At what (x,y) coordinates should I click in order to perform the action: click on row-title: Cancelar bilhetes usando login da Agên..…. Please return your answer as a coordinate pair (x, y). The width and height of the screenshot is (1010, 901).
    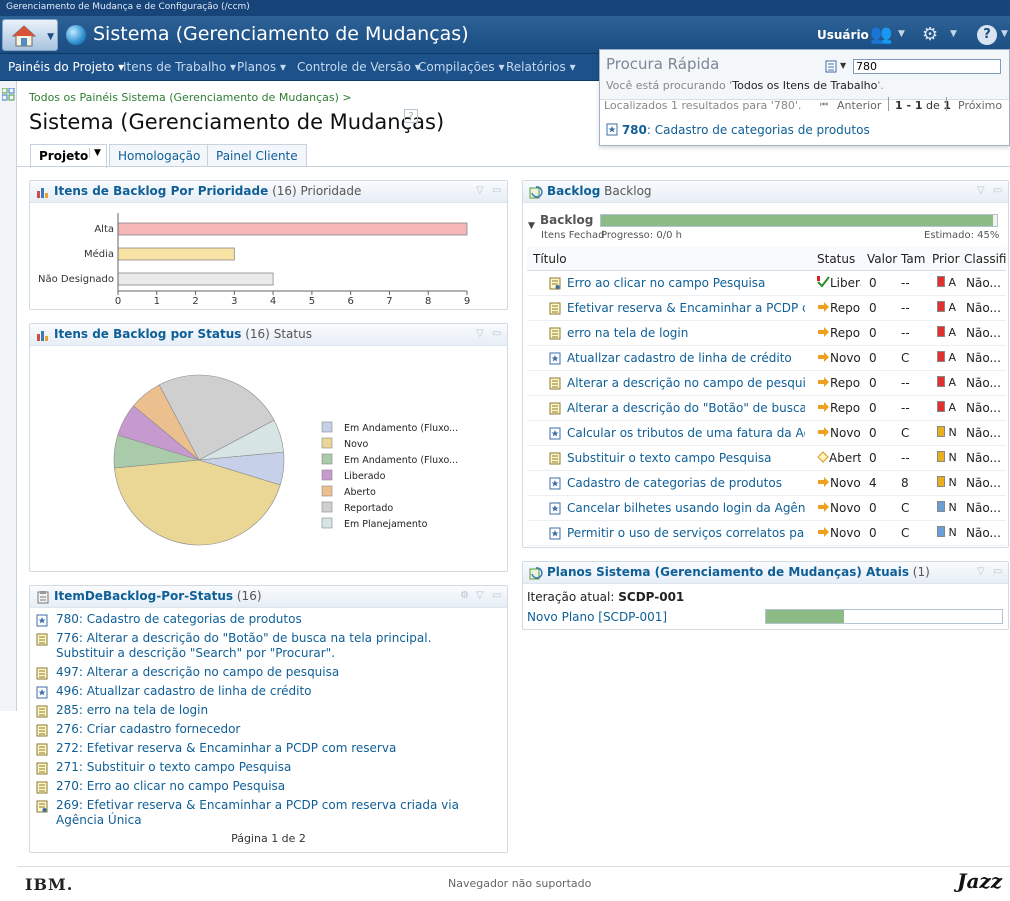
    Looking at the image, I should click on (686, 508).